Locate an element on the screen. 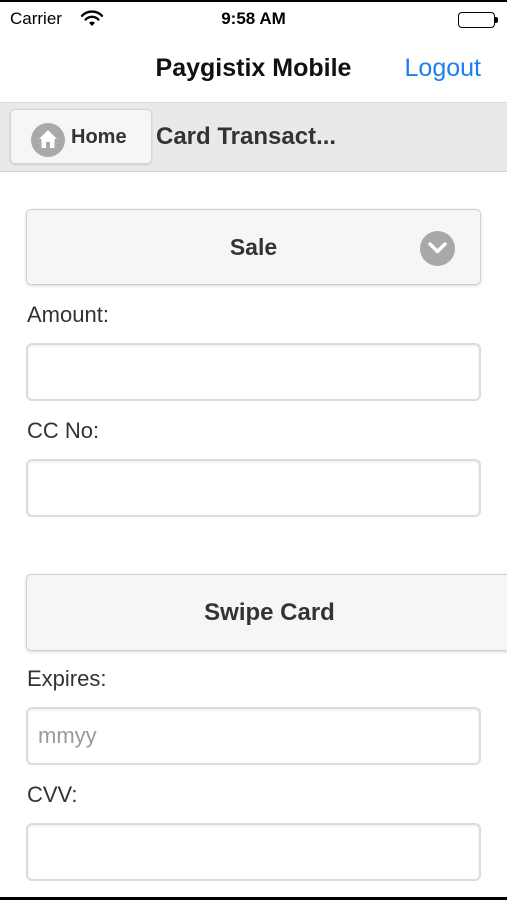 This screenshot has width=507, height=900. expires-label: Expires: is located at coordinates (67, 678).